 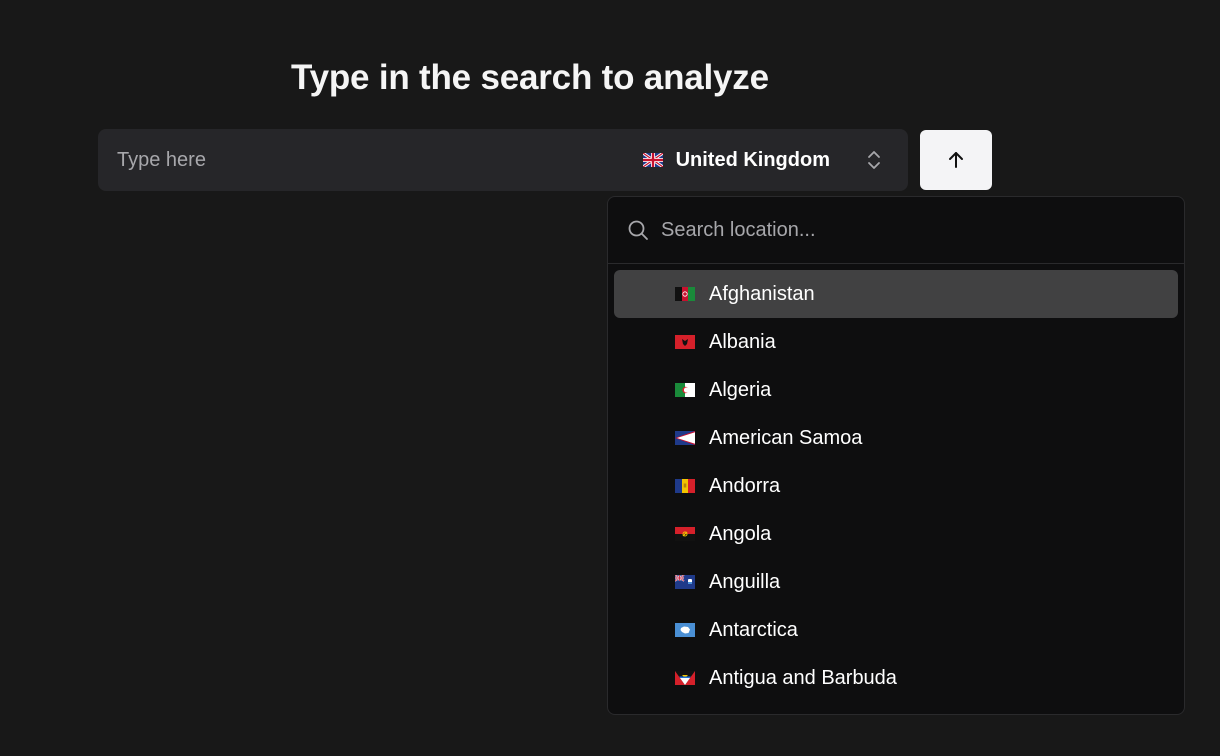 I want to click on location-option-afghanistan: Afghanistan, so click(x=896, y=294).